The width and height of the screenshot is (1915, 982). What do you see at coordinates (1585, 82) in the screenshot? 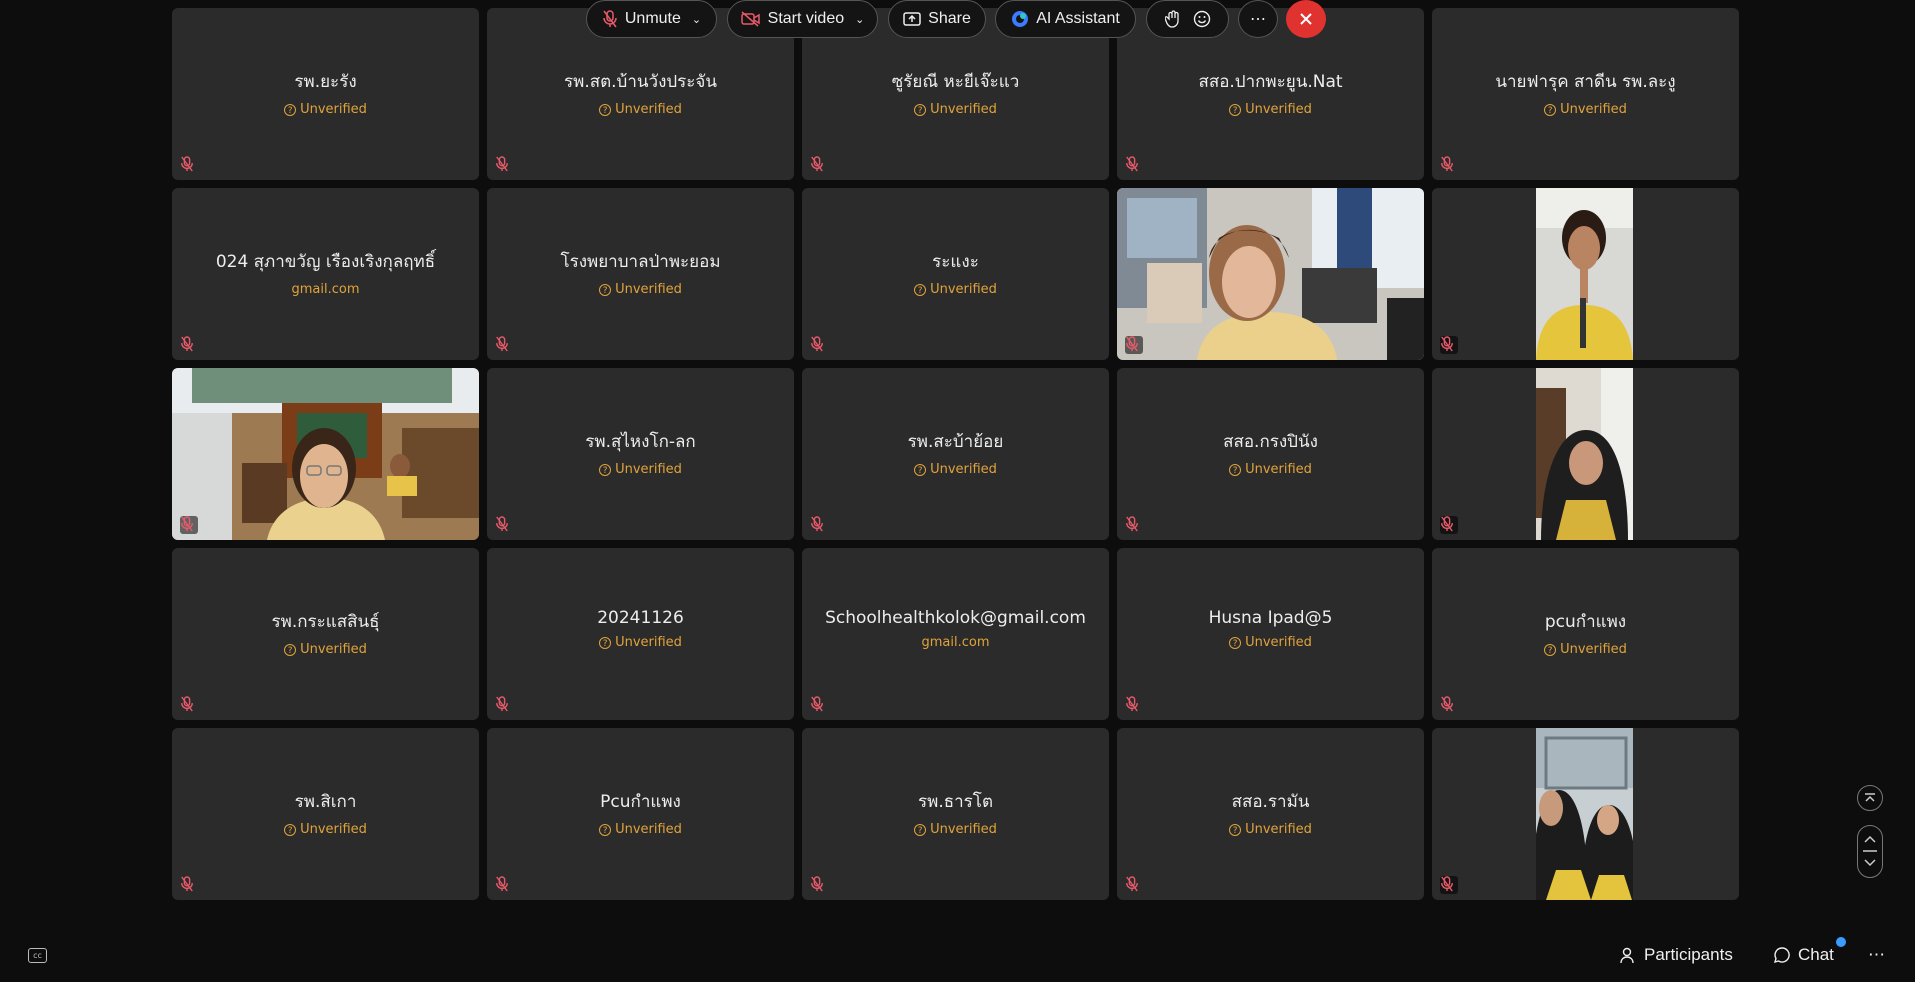
I see `participant-name: นายฟารุค สาดีน รพ.ละงู` at bounding box center [1585, 82].